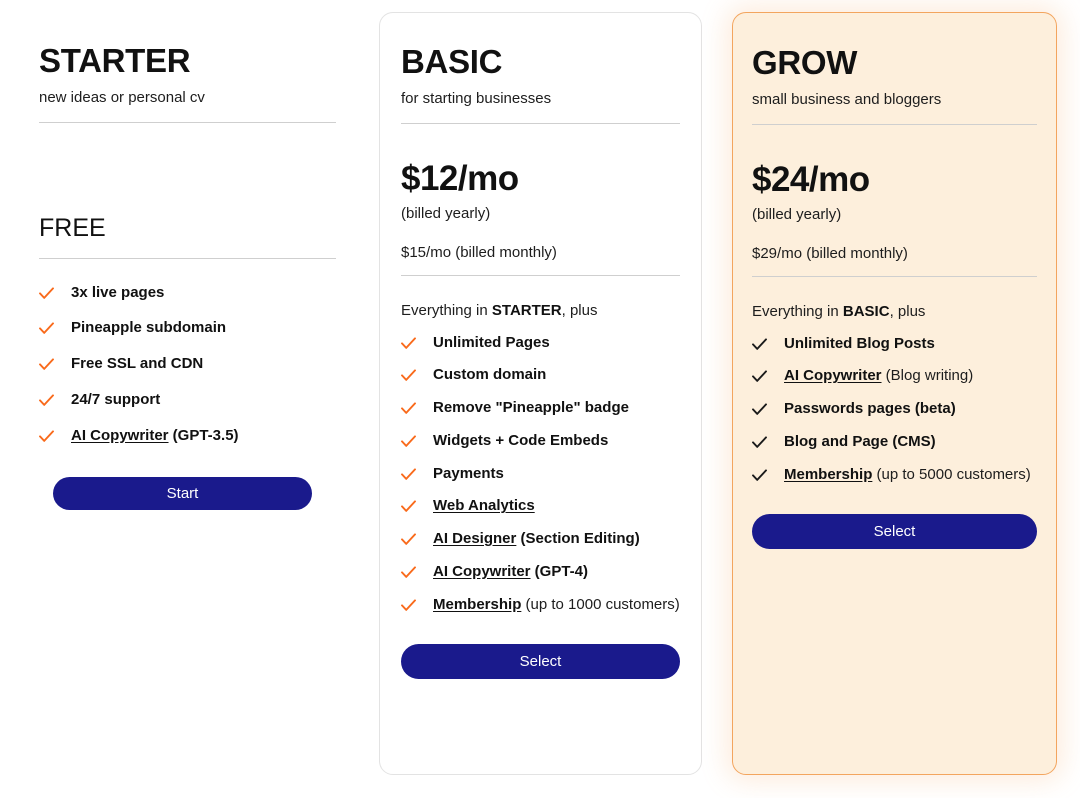  I want to click on feature-main-text: Pineapple subdomain, so click(149, 328).